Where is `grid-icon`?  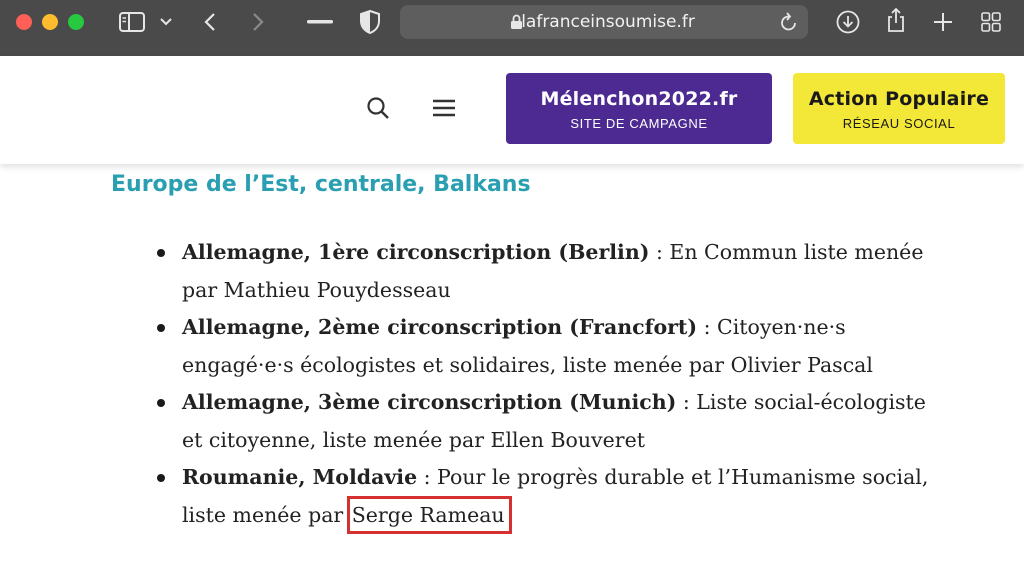 grid-icon is located at coordinates (991, 22).